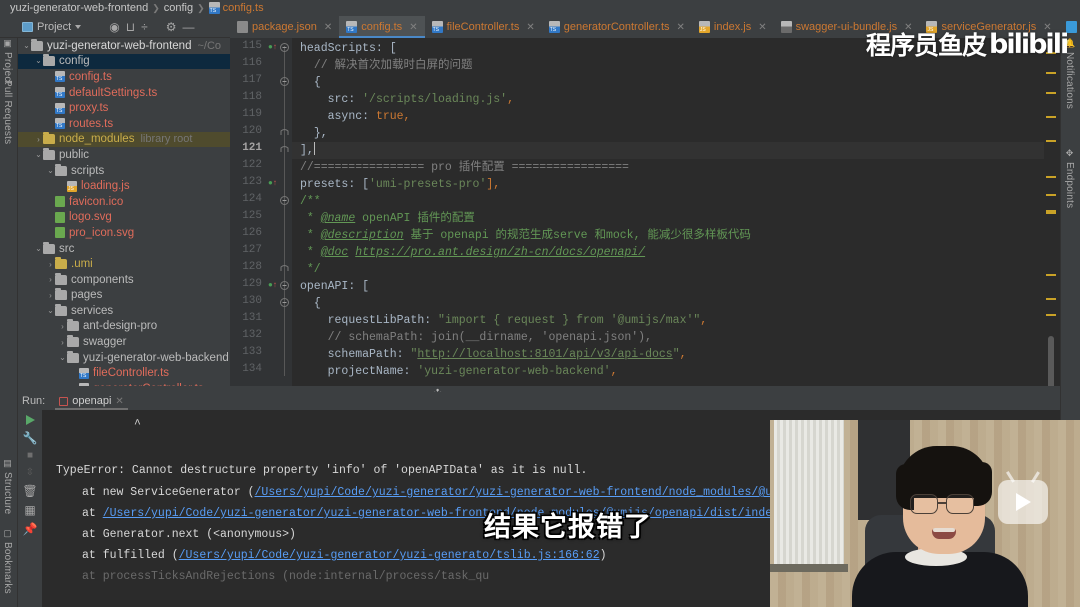 The height and width of the screenshot is (607, 1080). What do you see at coordinates (188, 27) in the screenshot?
I see `hide-panel-icon: —` at bounding box center [188, 27].